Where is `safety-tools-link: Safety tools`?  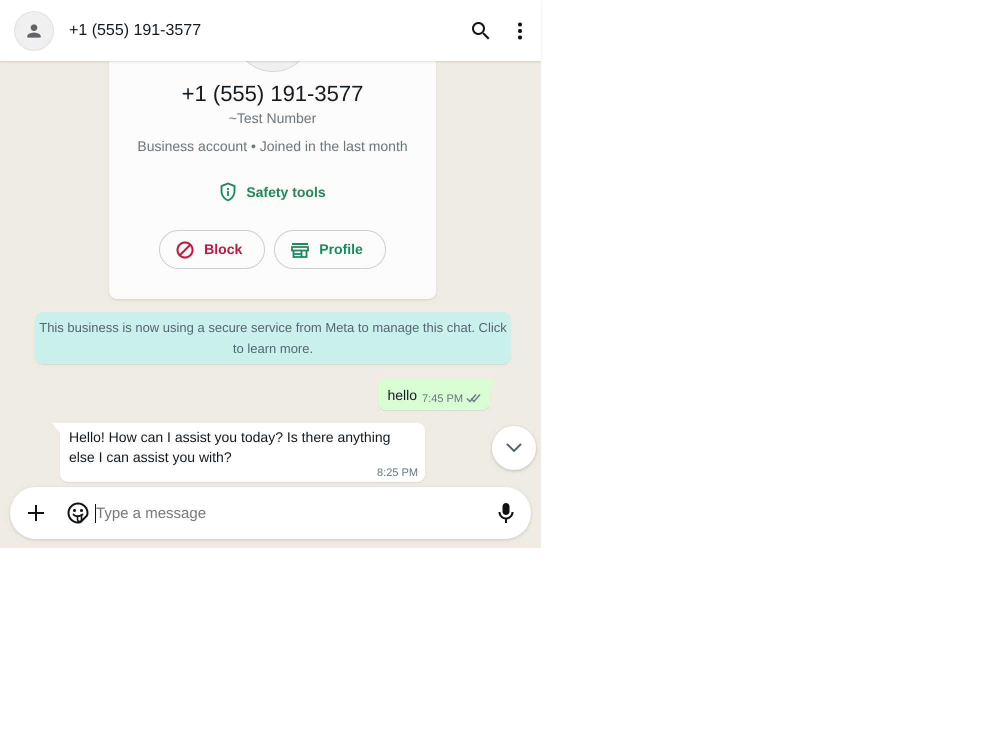 safety-tools-link: Safety tools is located at coordinates (272, 192).